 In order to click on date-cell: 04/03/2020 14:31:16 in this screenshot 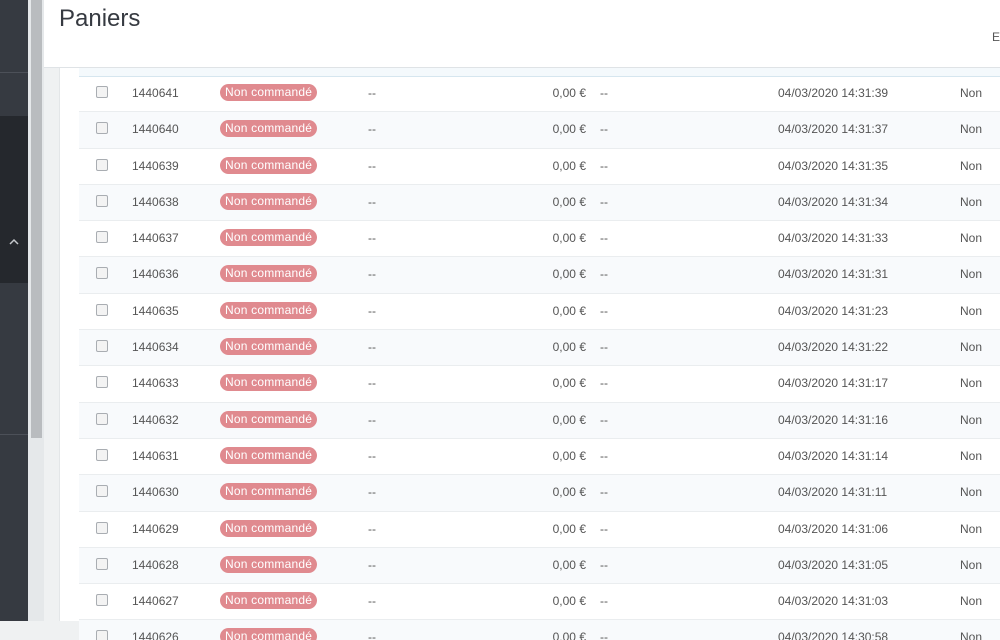, I will do `click(833, 419)`.